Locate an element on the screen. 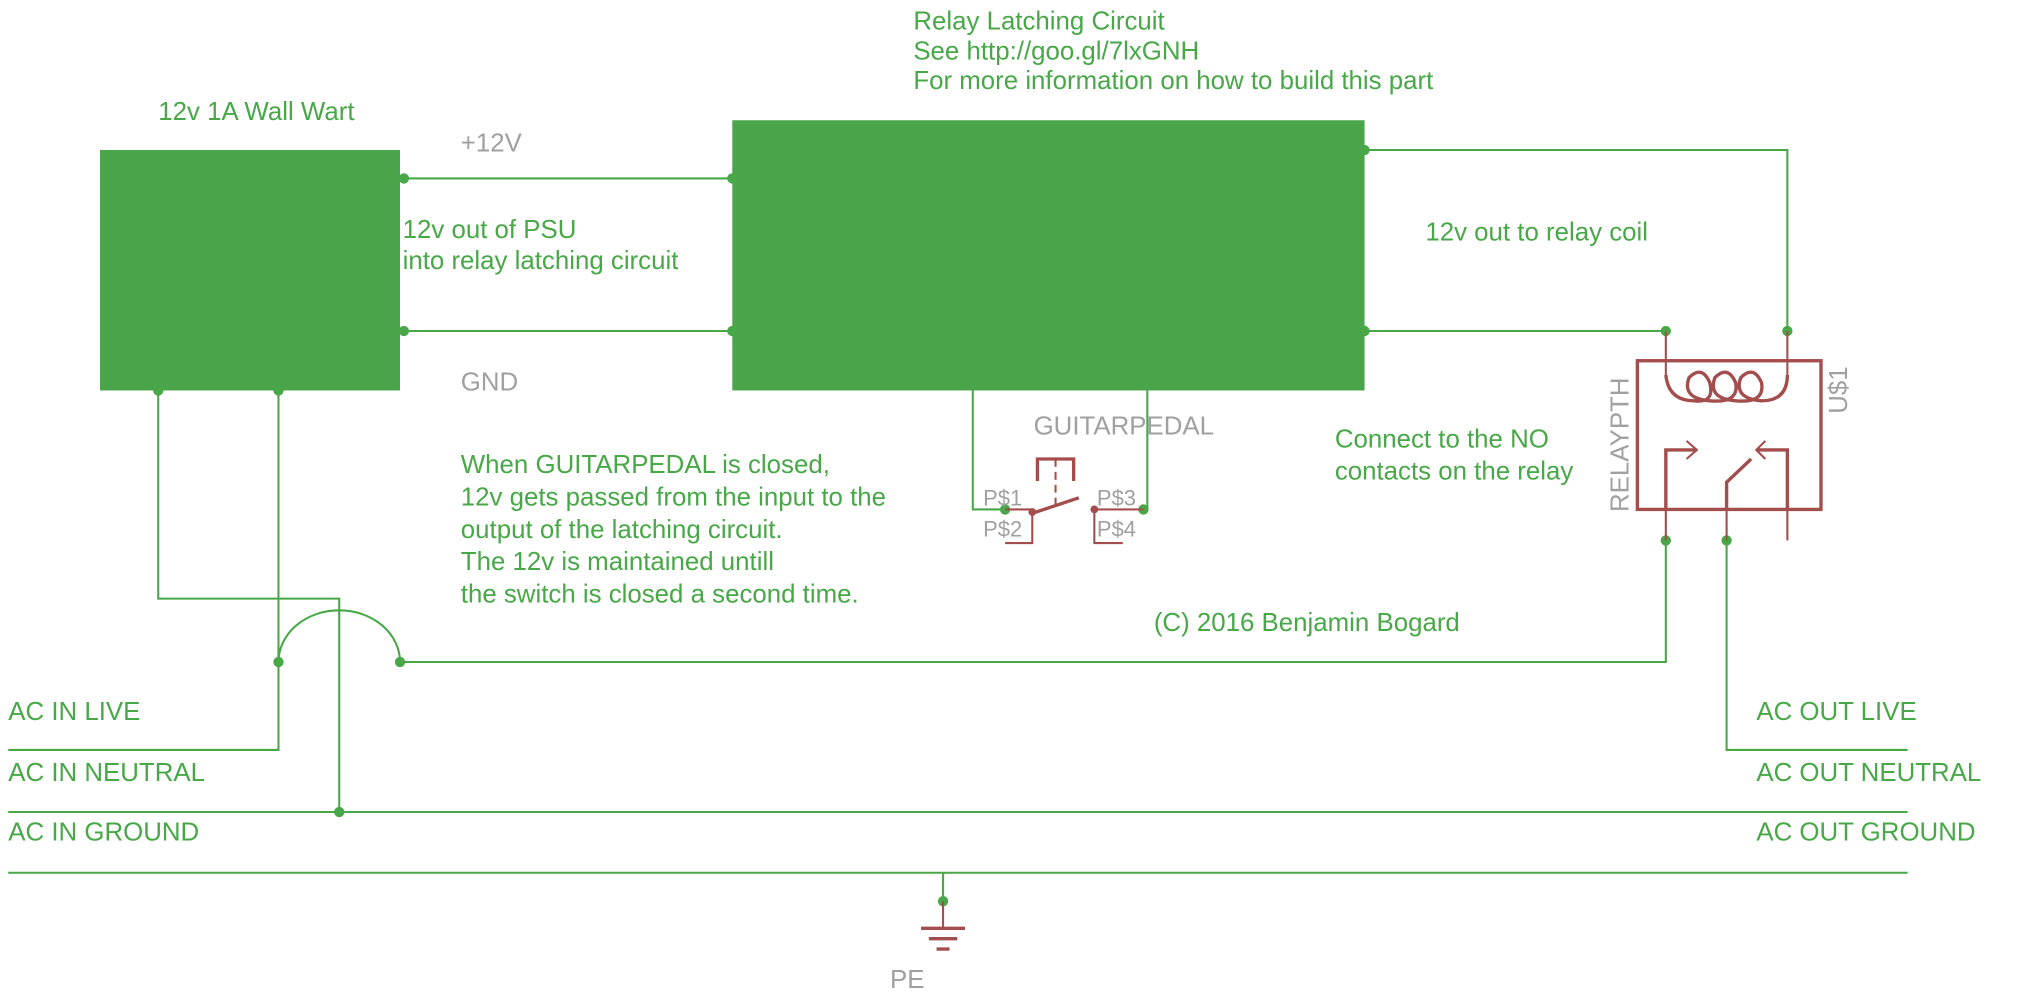 The width and height of the screenshot is (2018, 993). relay-note: contacts on the relay is located at coordinates (1454, 472).